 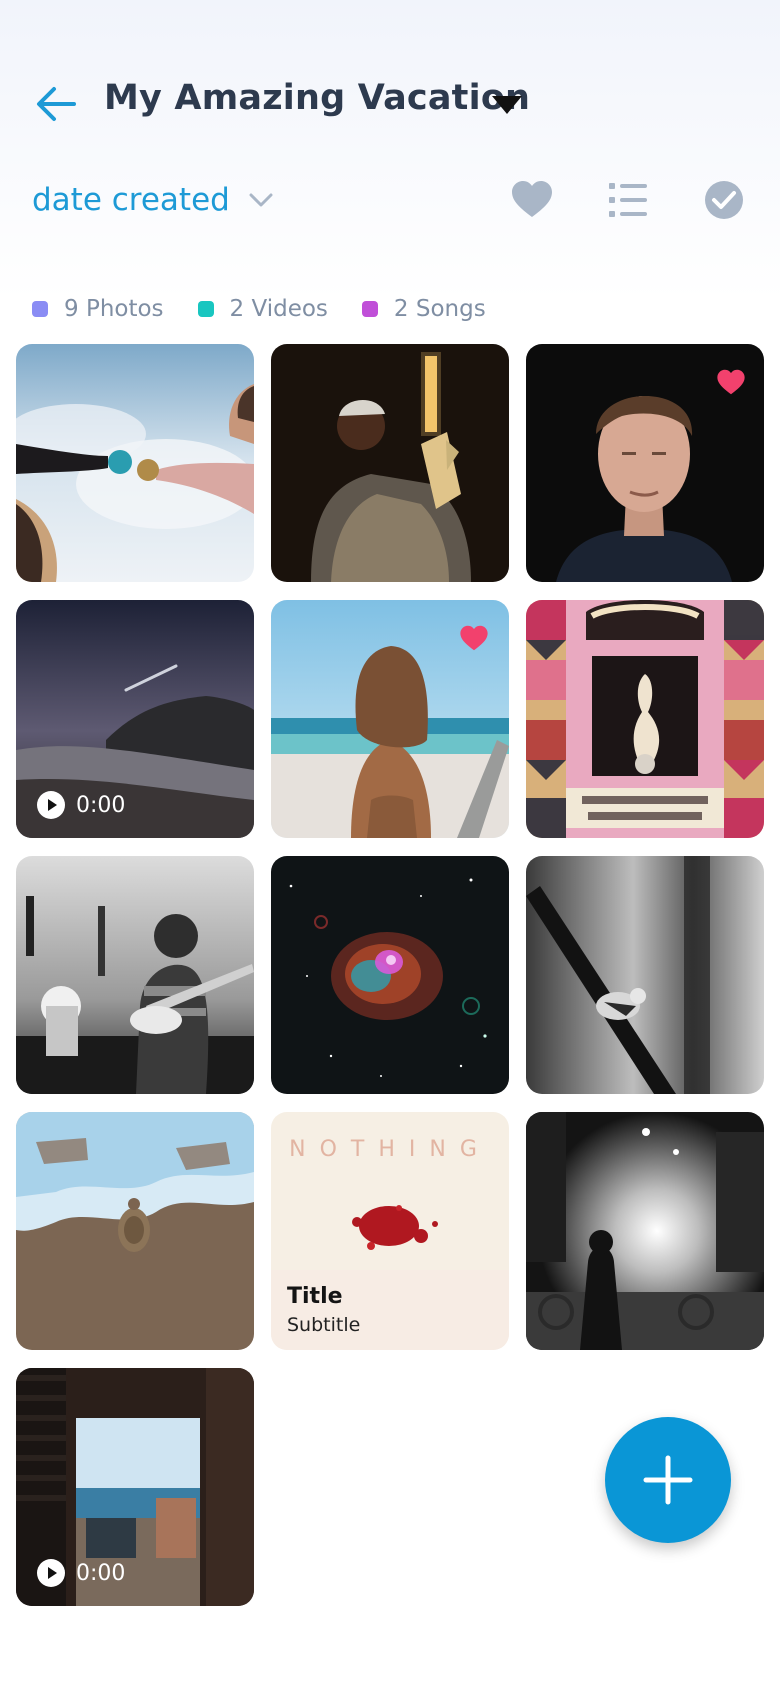 What do you see at coordinates (114, 309) in the screenshot?
I see `photos-count-label: 9 Photos` at bounding box center [114, 309].